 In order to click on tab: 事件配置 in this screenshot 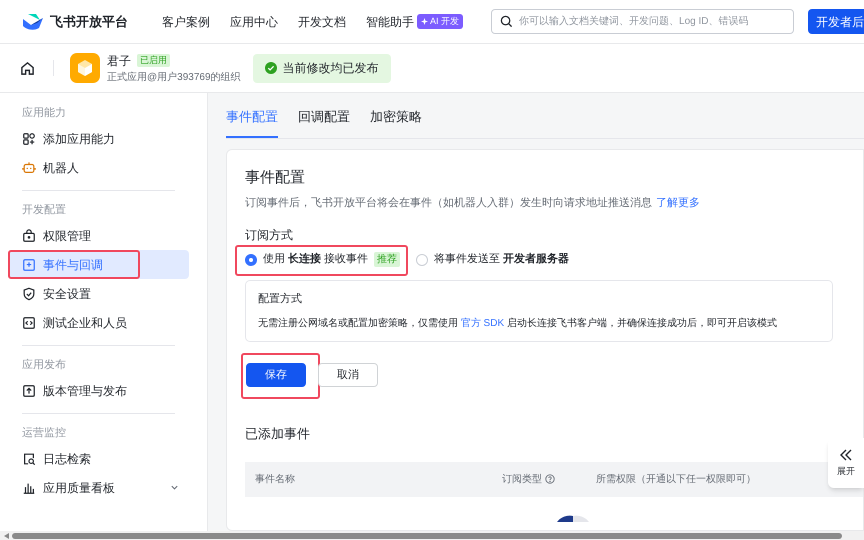, I will do `click(252, 122)`.